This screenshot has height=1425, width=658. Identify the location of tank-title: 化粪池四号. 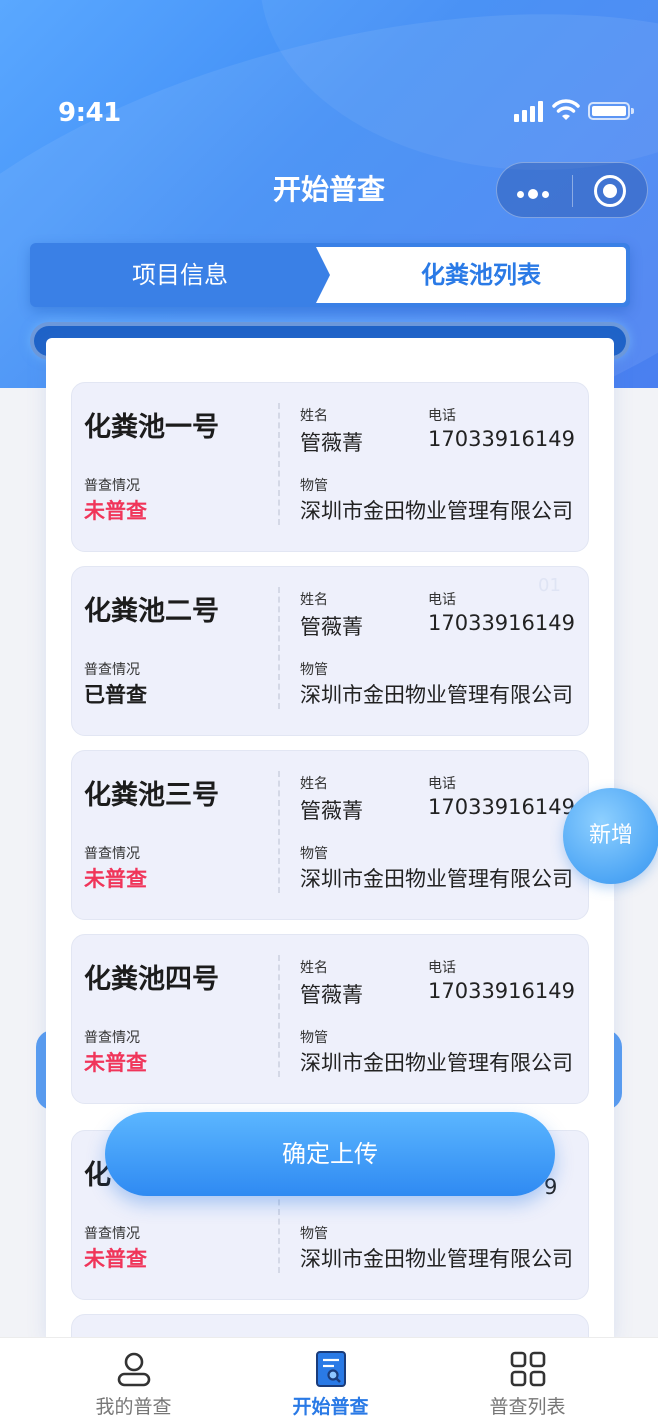
(151, 979).